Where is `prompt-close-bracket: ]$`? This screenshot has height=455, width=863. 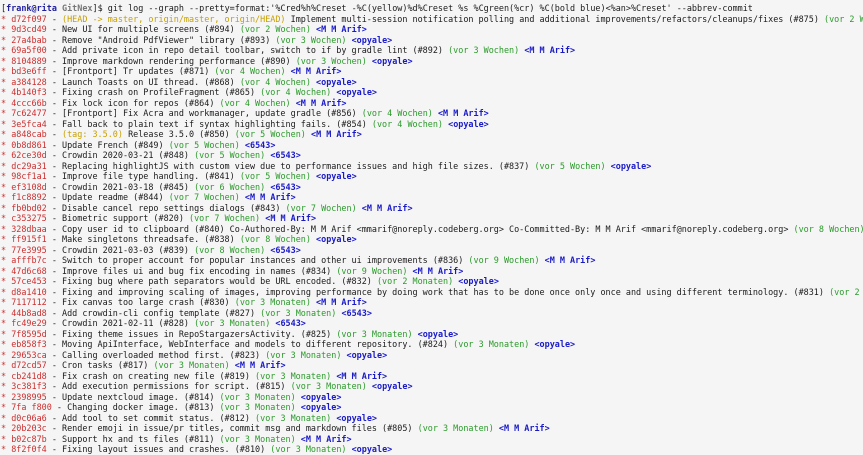 prompt-close-bracket: ]$ is located at coordinates (100, 8).